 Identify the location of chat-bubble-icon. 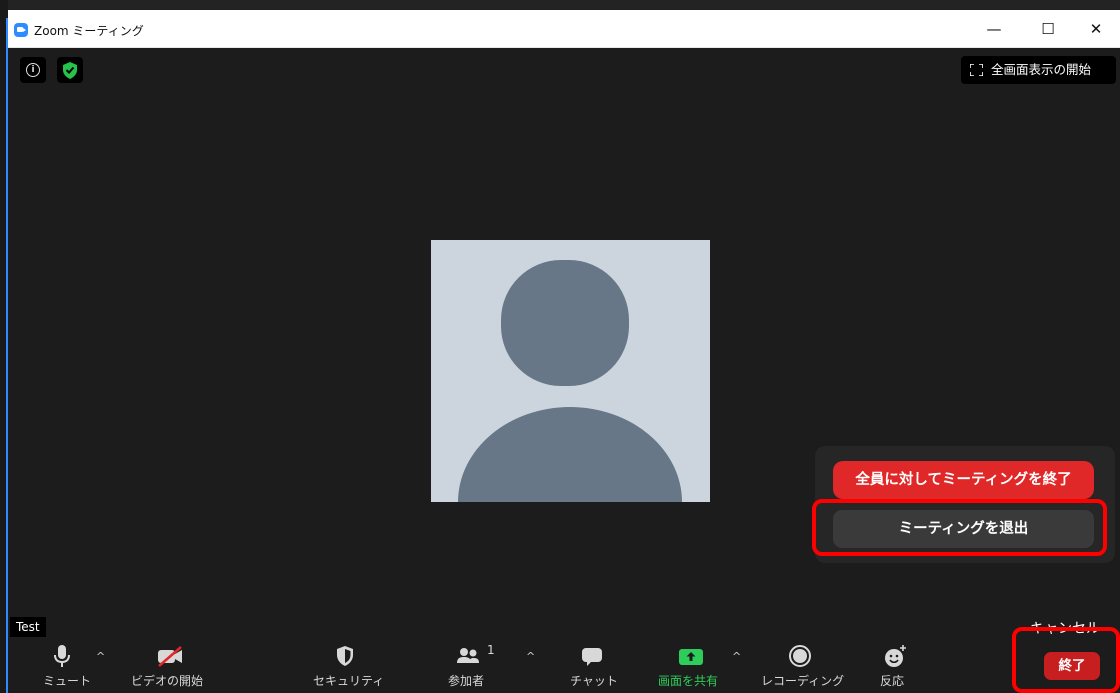
(592, 657).